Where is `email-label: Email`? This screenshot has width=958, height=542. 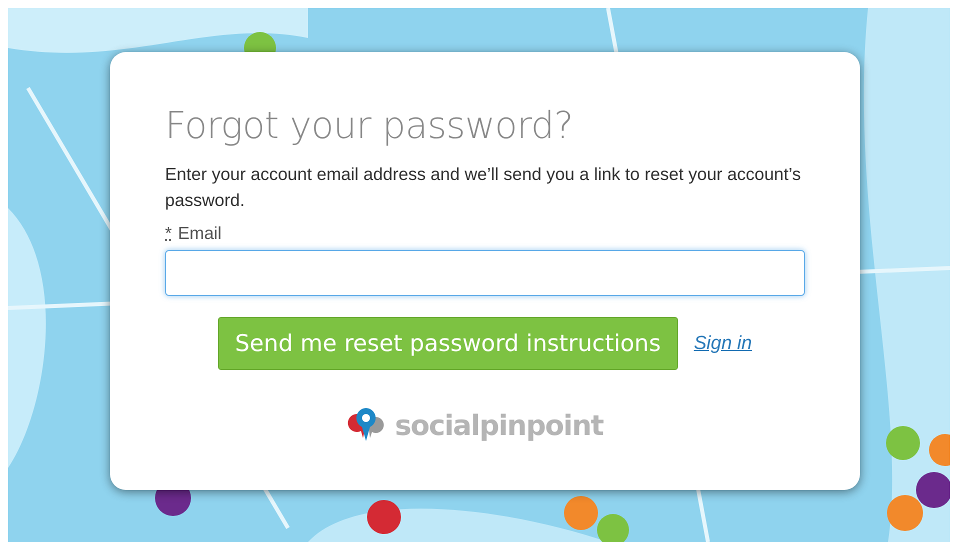 email-label: Email is located at coordinates (200, 233).